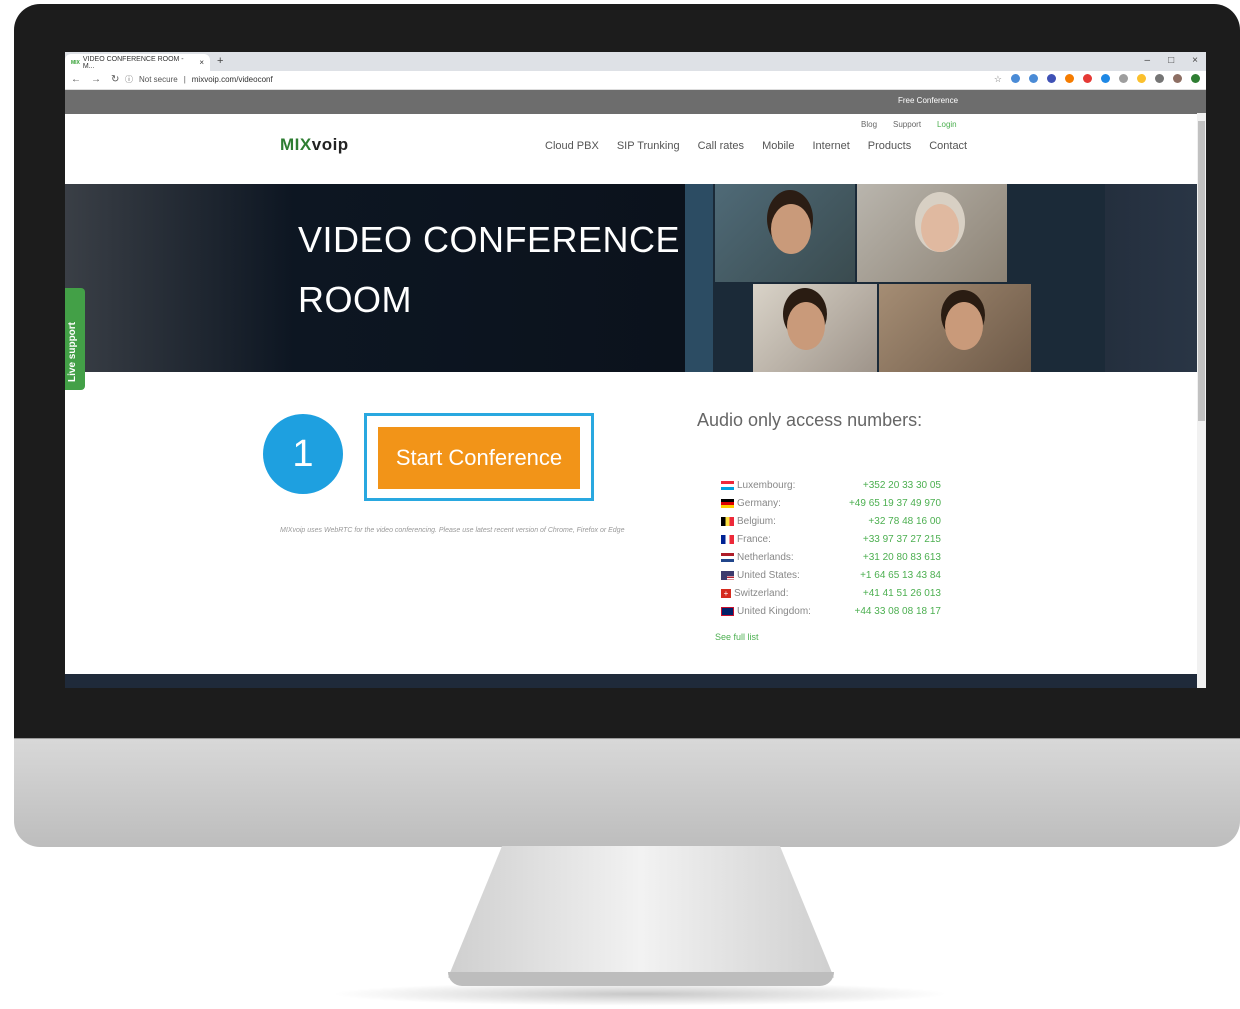 The width and height of the screenshot is (1240, 1009). I want to click on audio-heading: Audio only access numbers:, so click(810, 420).